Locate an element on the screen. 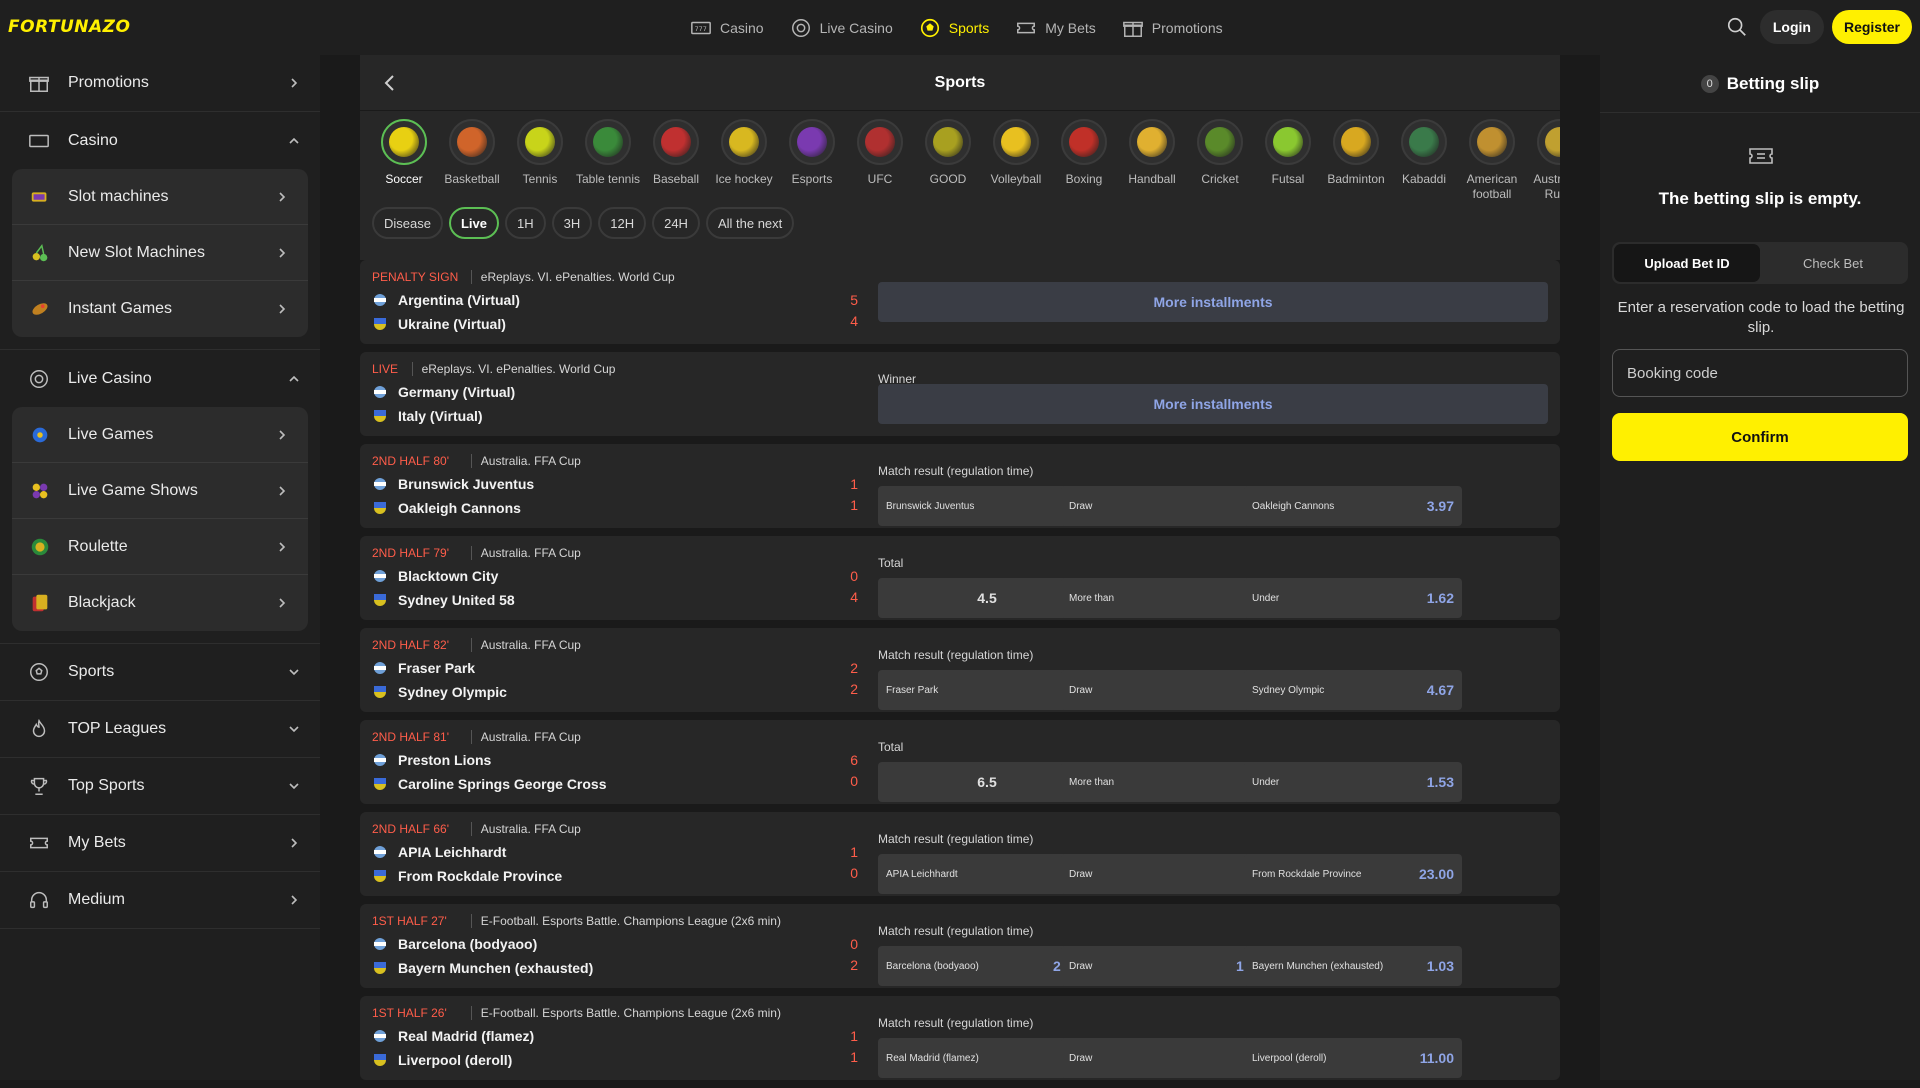 The image size is (1920, 1088). sidebar-item-live-casino: Live Casino is located at coordinates (160, 378).